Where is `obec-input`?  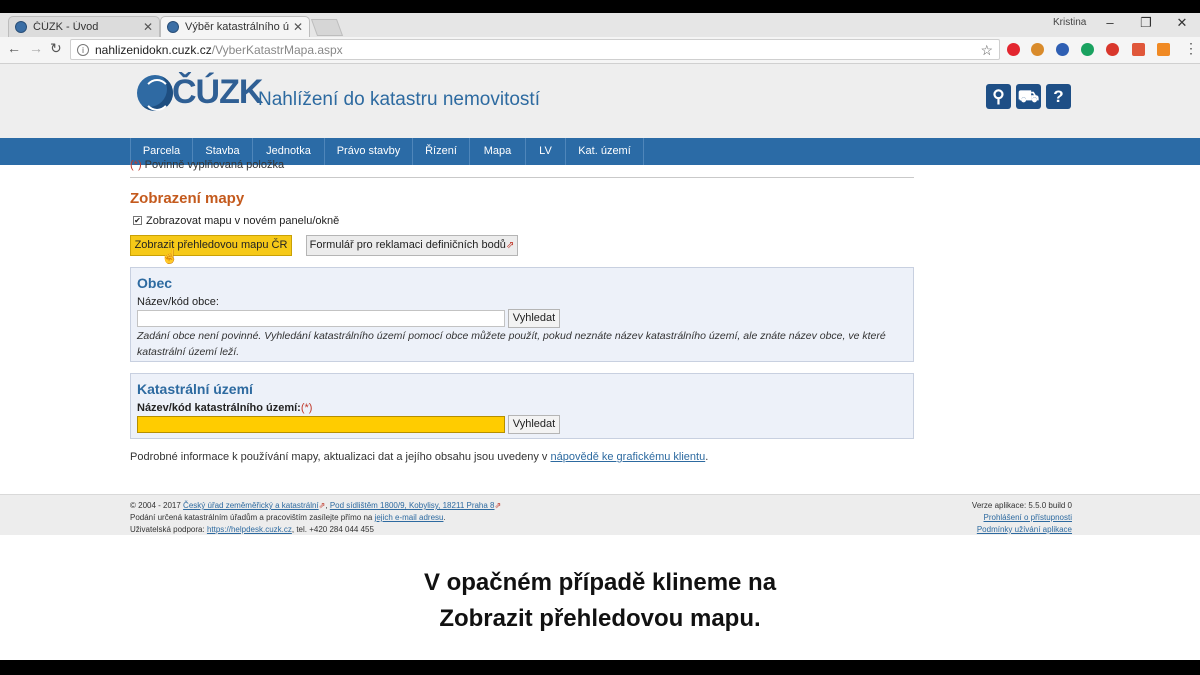
obec-input is located at coordinates (321, 318).